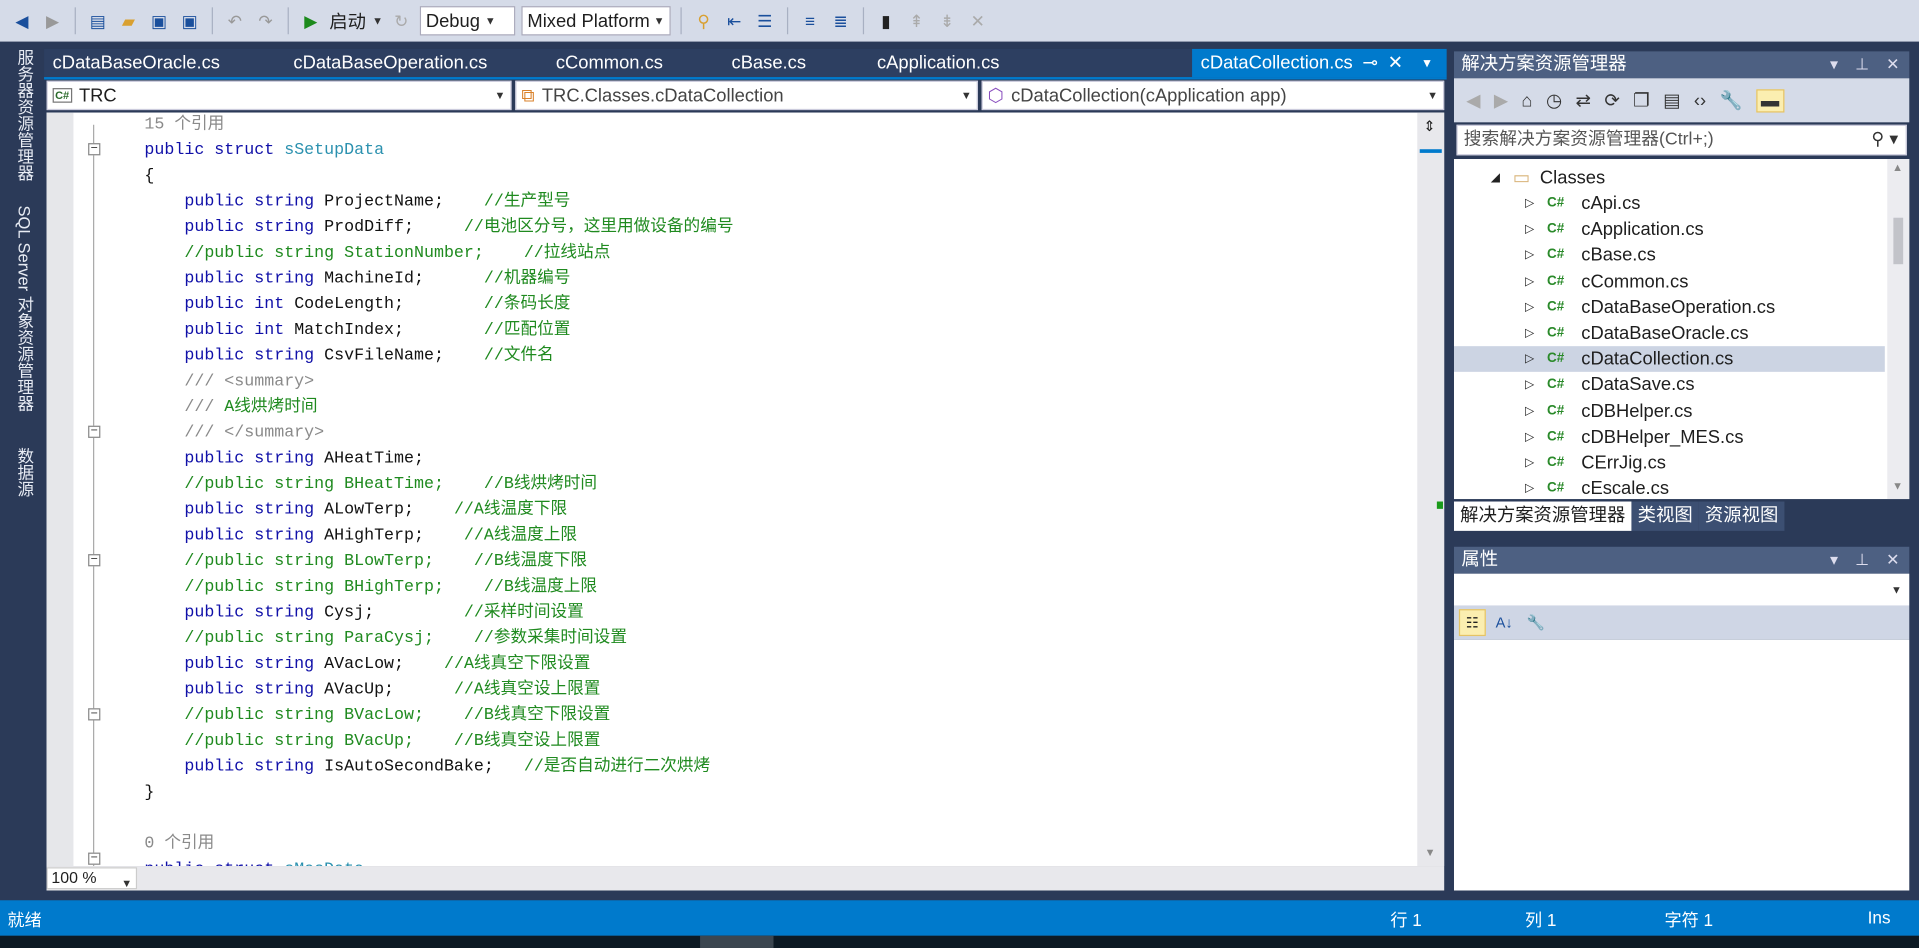 This screenshot has height=948, width=1919. Describe the element at coordinates (1369, 63) in the screenshot. I see `pin-icon: ⊸` at that location.